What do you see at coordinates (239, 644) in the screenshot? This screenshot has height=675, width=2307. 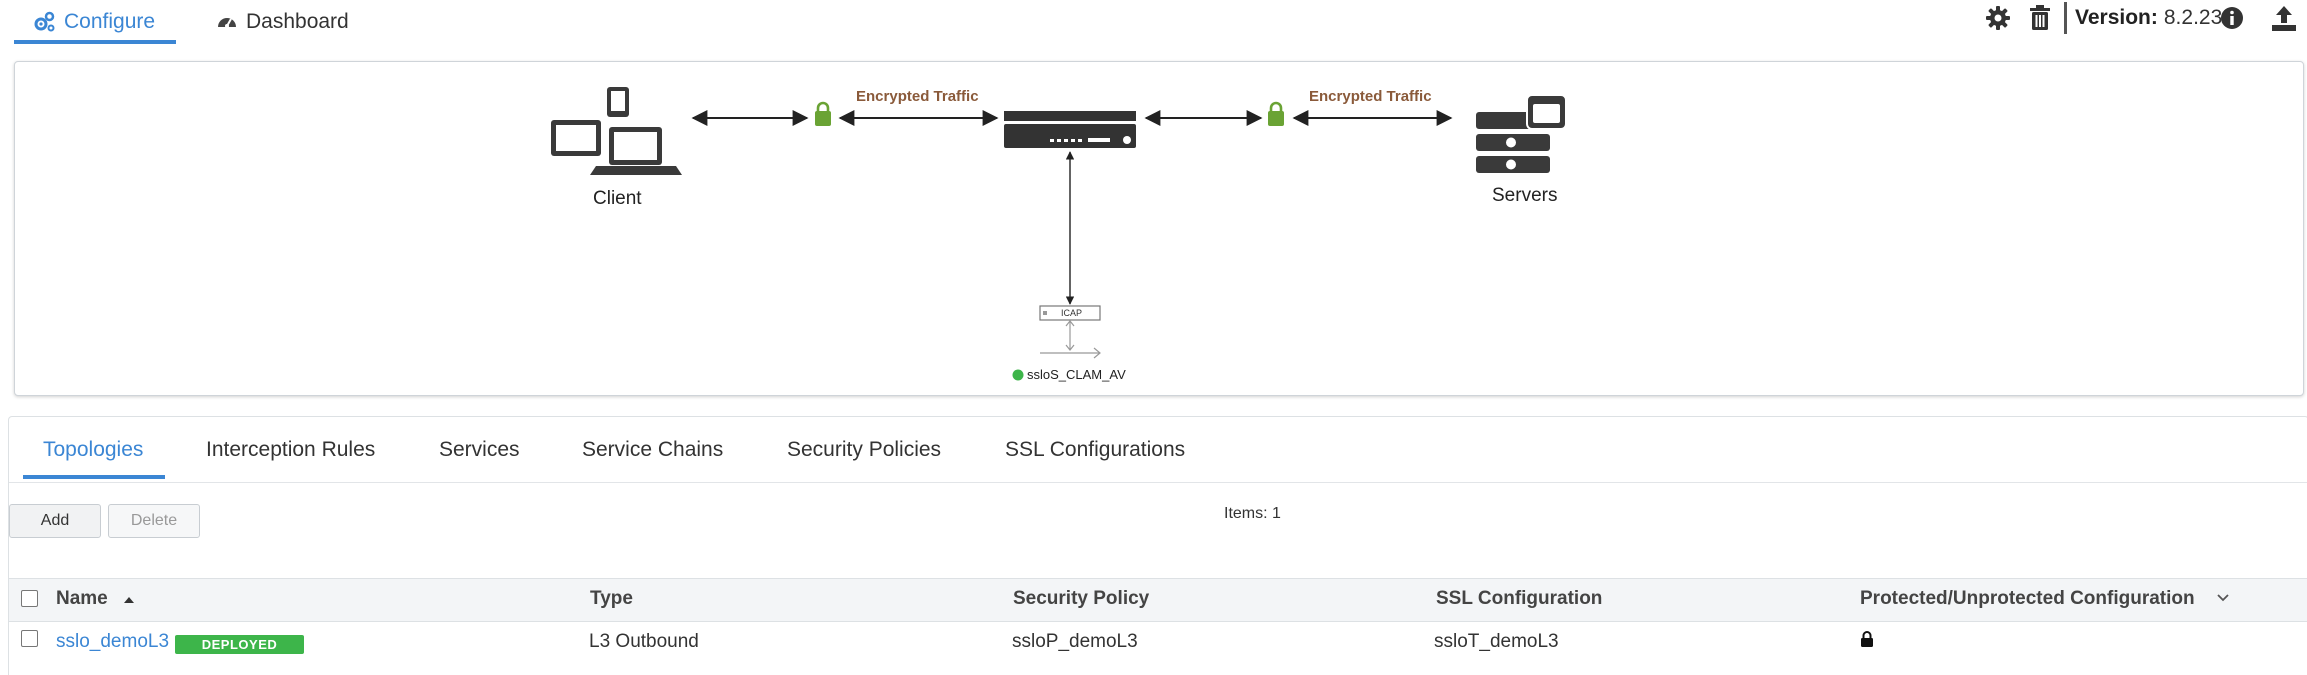 I see `status-badge: DEPLOYED` at bounding box center [239, 644].